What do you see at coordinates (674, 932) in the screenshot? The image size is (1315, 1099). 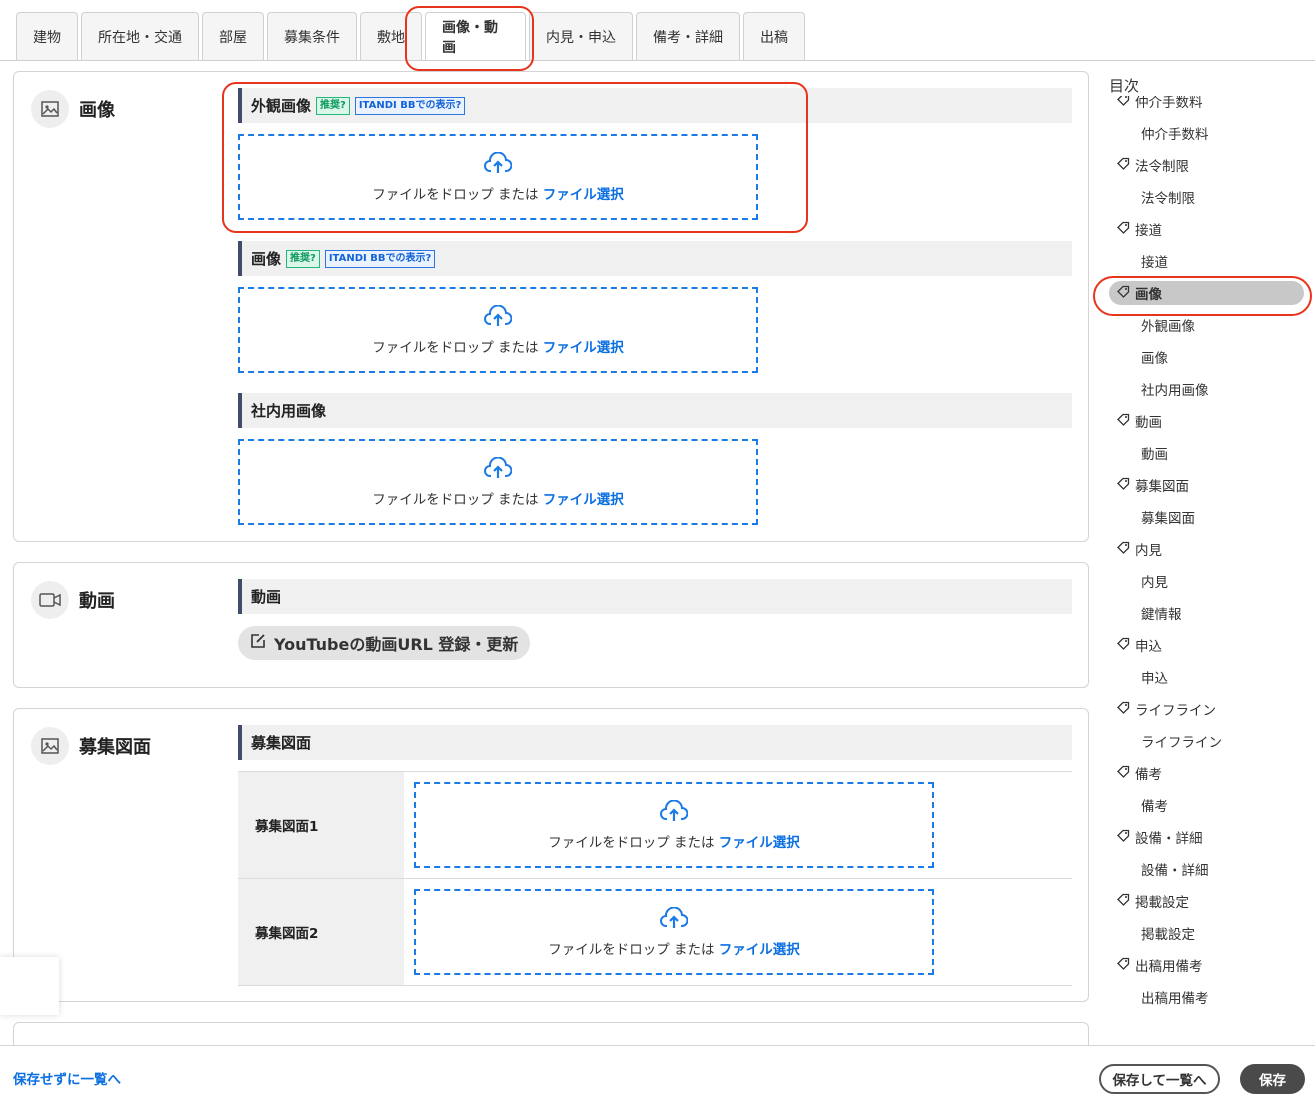 I see `floorplan2-dropzone: ファイルをドロップ または ファイル選択` at bounding box center [674, 932].